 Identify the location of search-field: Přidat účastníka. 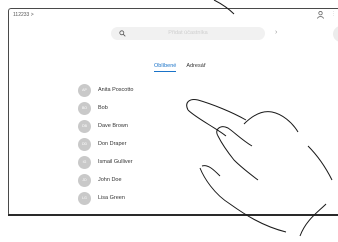
(188, 33).